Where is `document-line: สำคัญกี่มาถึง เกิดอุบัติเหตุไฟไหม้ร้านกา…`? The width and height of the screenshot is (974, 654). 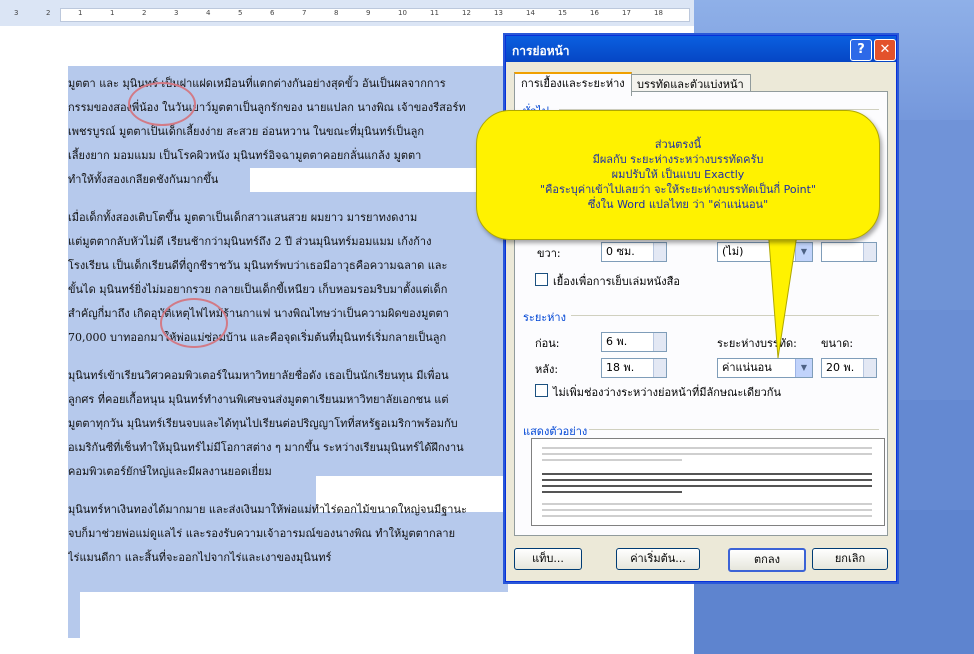 document-line: สำคัญกี่มาถึง เกิดอุบัติเหตุไฟไหม้ร้านกา… is located at coordinates (258, 313).